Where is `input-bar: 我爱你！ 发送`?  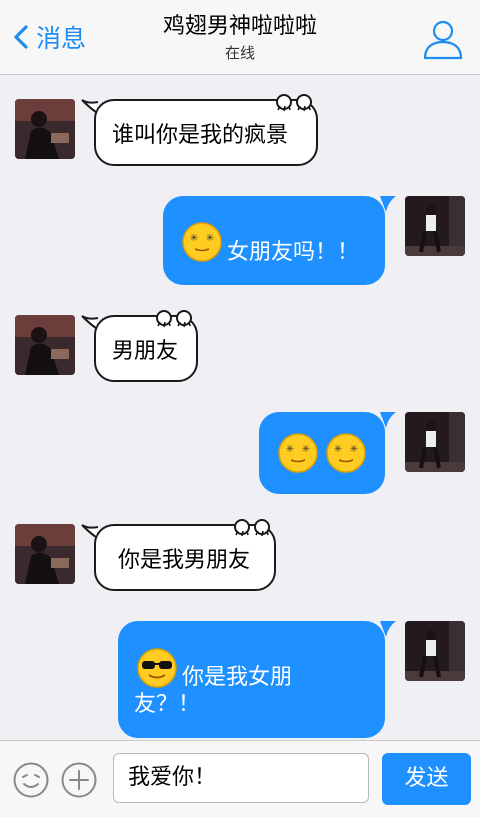 input-bar: 我爱你！ 发送 is located at coordinates (240, 778).